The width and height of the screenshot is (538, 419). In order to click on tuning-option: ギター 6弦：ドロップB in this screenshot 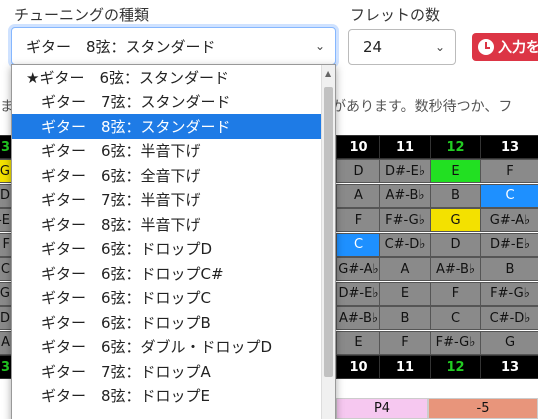, I will do `click(167, 322)`.